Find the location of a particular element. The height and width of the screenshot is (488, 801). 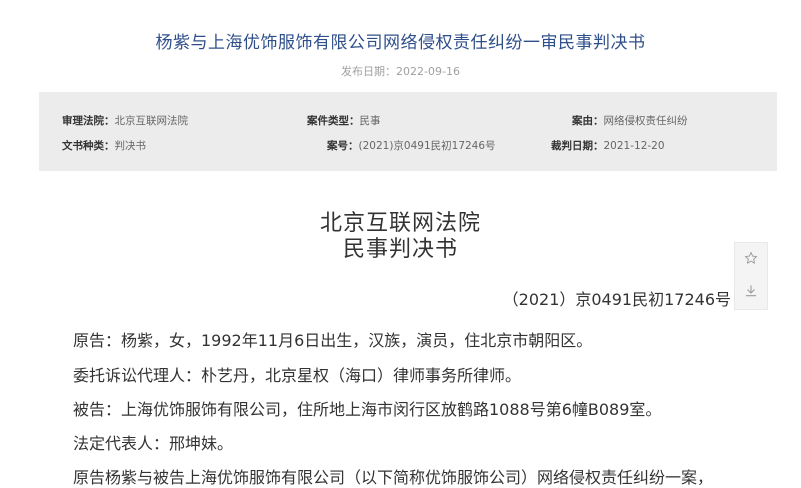

doc-type-value: 判决书 is located at coordinates (130, 146).